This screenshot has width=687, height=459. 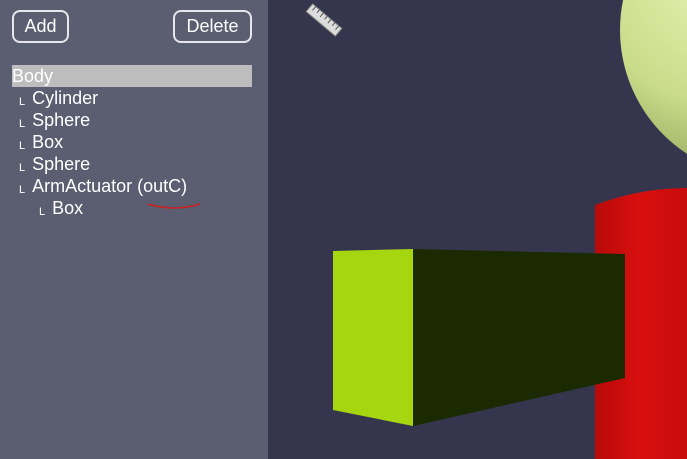 I want to click on tree-node-box: L Box, so click(x=132, y=142).